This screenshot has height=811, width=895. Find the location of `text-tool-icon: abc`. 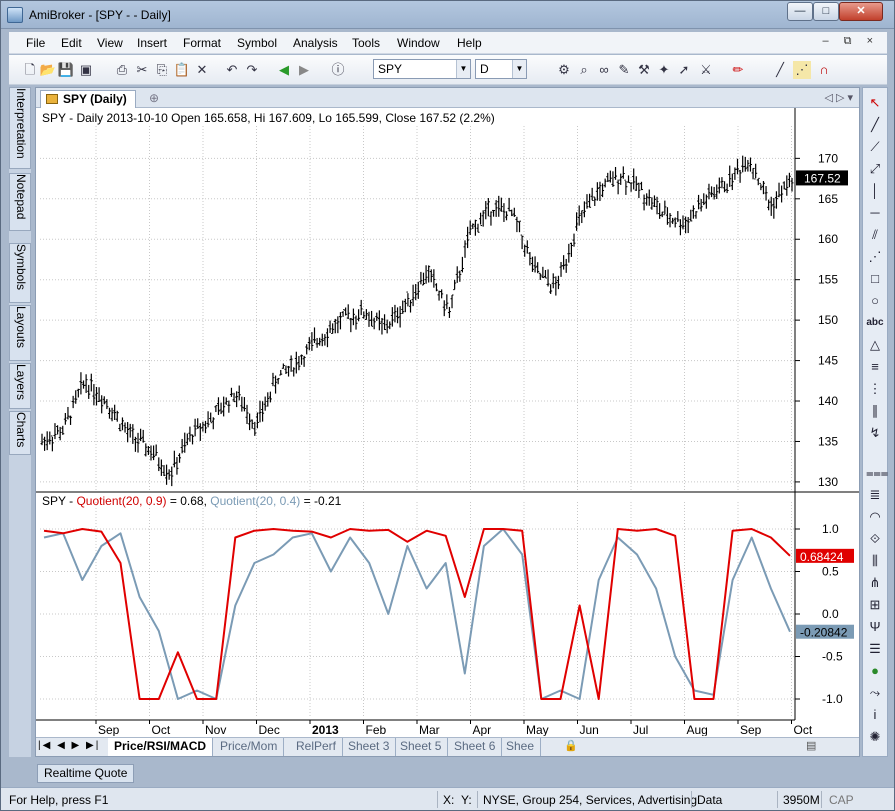

text-tool-icon: abc is located at coordinates (875, 323).